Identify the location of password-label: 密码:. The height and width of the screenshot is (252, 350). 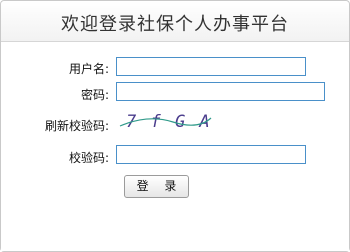
(94, 95).